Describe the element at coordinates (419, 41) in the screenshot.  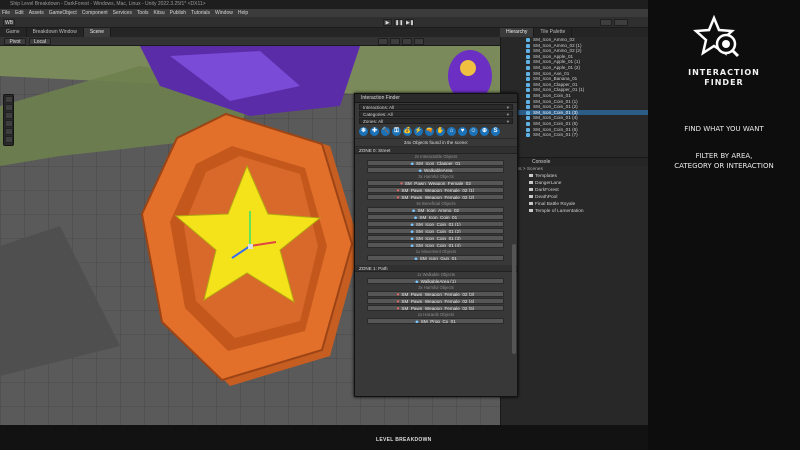
I see `audio-toggle-icon` at that location.